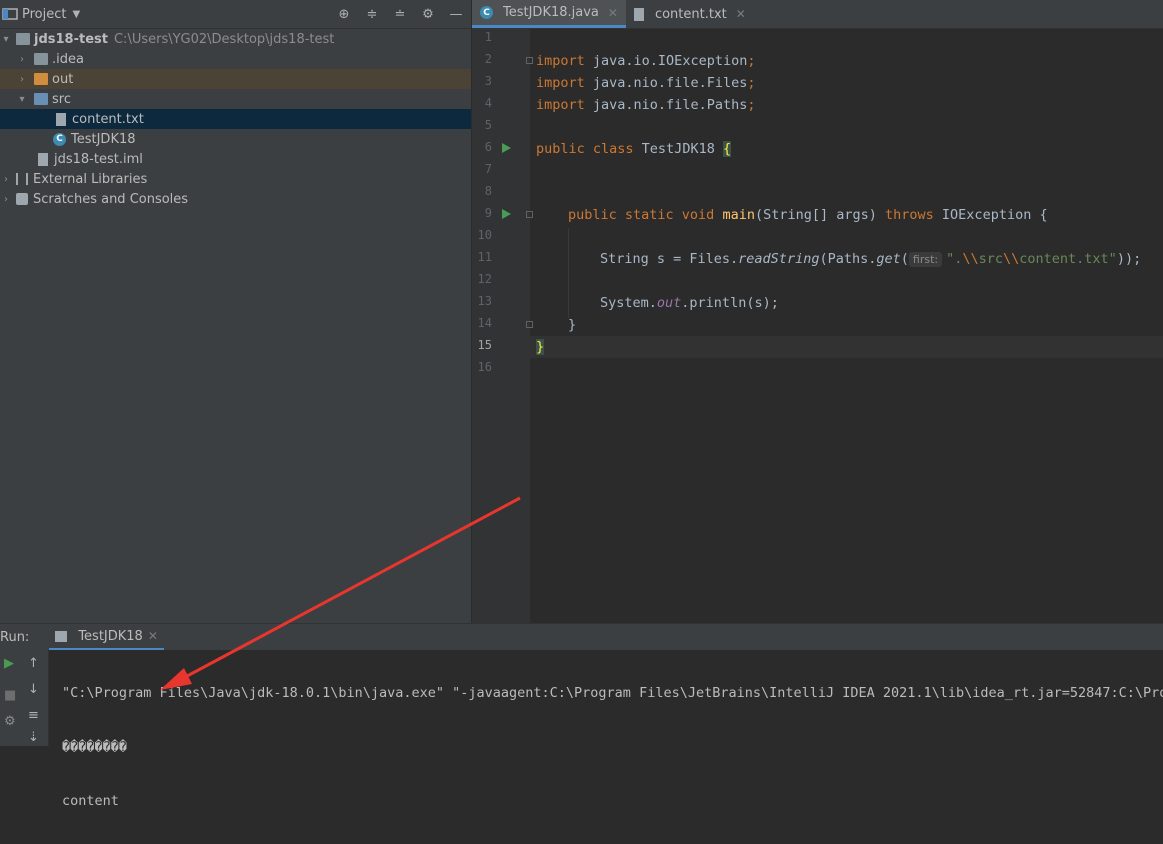 The image size is (1163, 844). What do you see at coordinates (68, 59) in the screenshot?
I see `tree-node-label: .idea` at bounding box center [68, 59].